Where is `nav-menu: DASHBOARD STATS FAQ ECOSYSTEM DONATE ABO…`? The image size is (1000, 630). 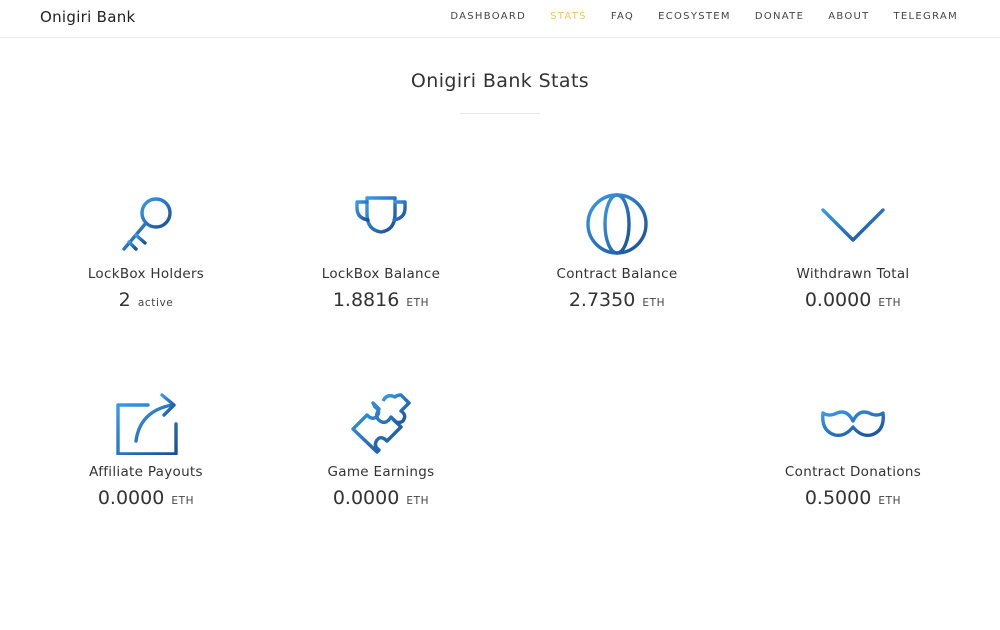 nav-menu: DASHBOARD STATS FAQ ECOSYSTEM DONATE ABO… is located at coordinates (692, 16).